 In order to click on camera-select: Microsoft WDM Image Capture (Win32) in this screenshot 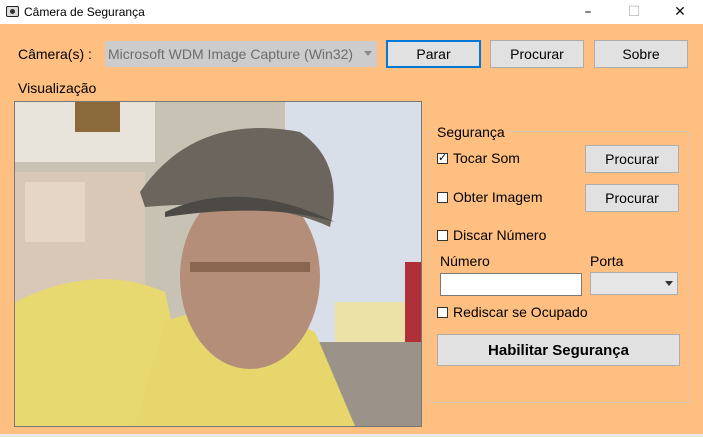, I will do `click(241, 54)`.